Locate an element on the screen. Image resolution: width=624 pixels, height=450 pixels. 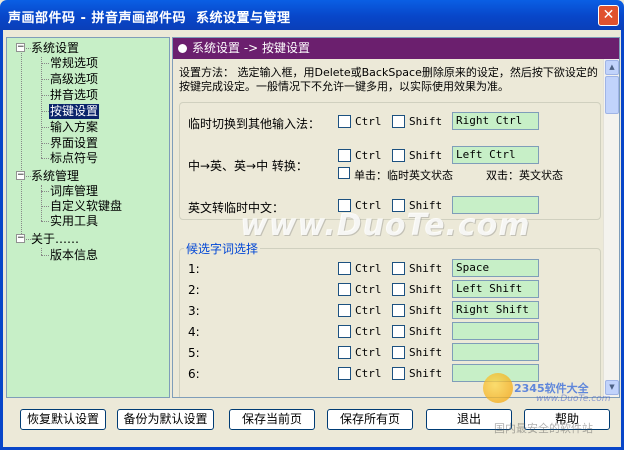
close-icon: ✕ is located at coordinates (608, 15).